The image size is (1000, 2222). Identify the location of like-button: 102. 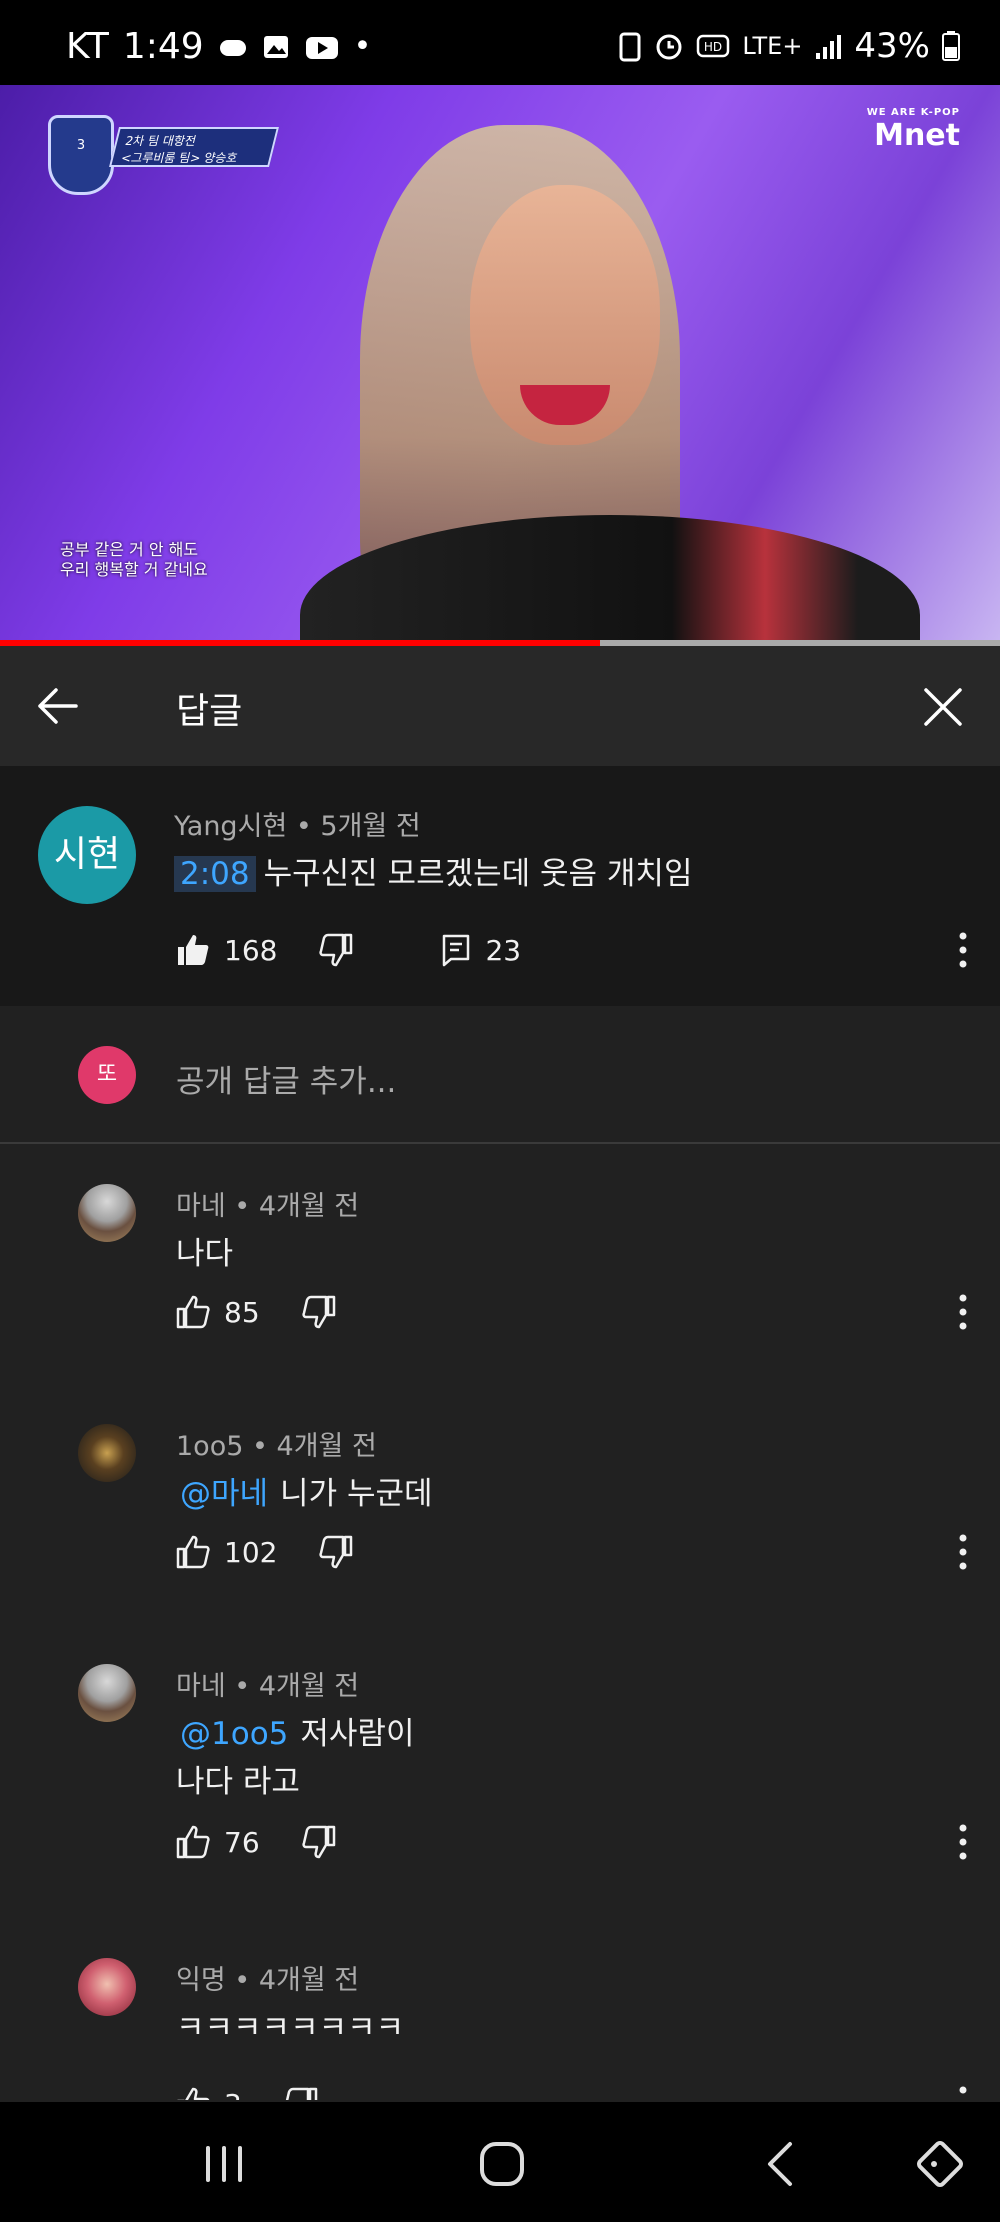
(226, 1552).